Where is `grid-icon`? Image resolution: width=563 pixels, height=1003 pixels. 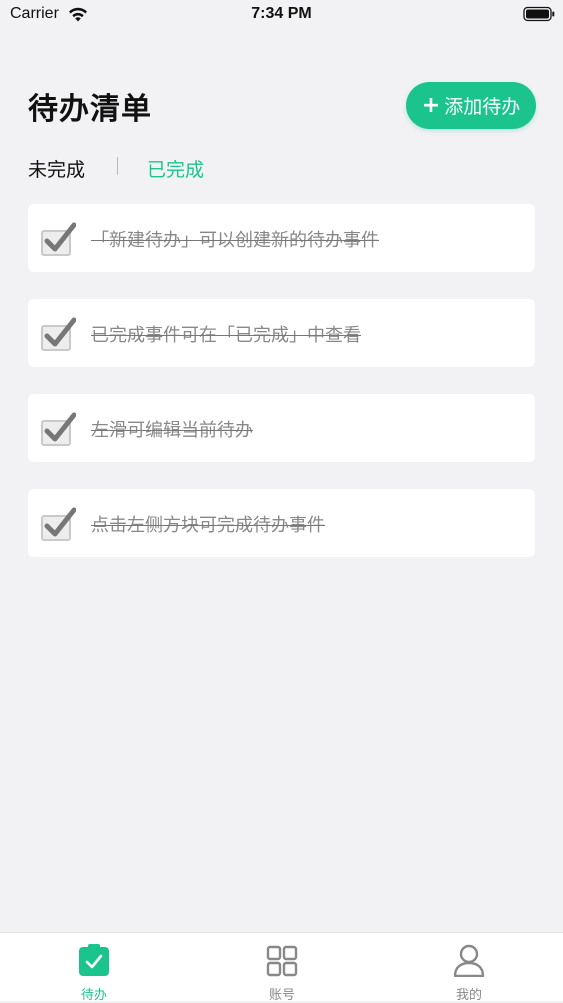
grid-icon is located at coordinates (282, 961).